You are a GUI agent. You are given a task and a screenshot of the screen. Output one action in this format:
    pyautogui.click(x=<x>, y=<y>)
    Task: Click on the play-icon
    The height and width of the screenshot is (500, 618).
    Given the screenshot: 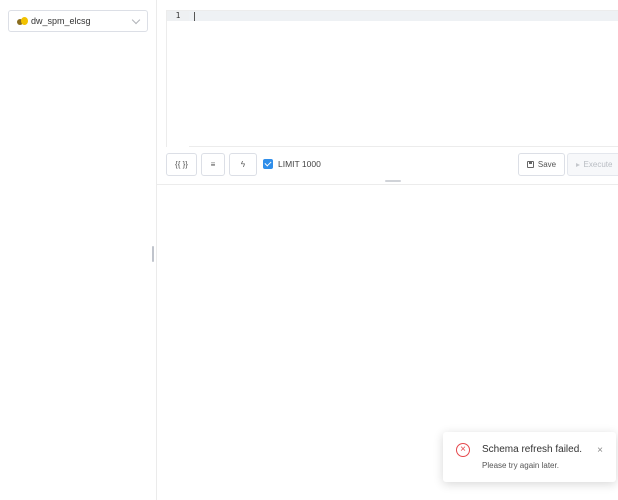 What is the action you would take?
    pyautogui.click(x=577, y=164)
    